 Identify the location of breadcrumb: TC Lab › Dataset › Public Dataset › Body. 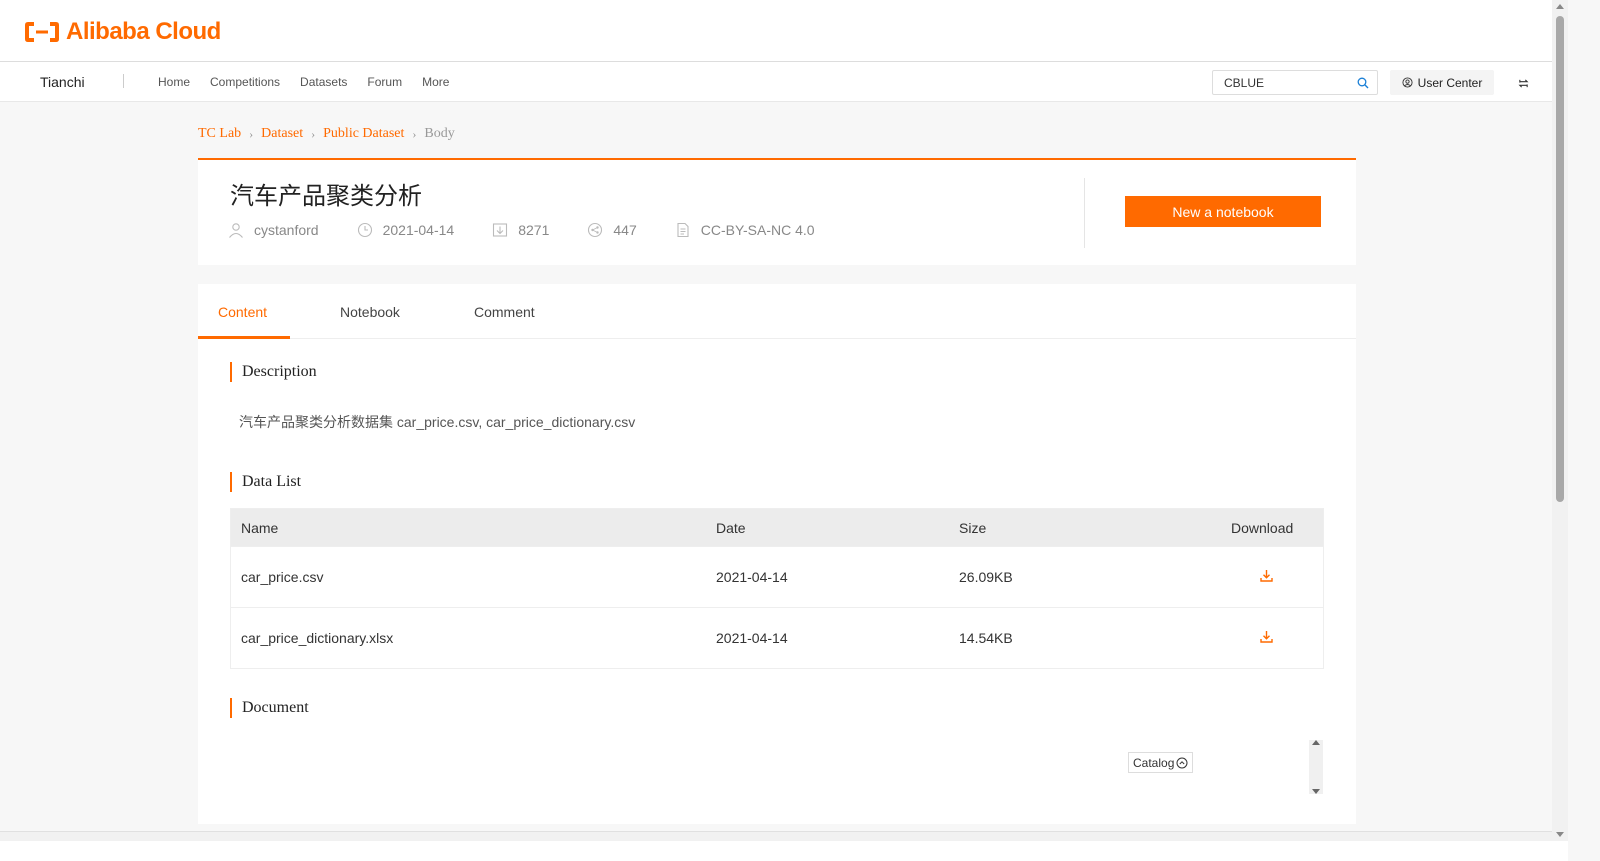
(326, 134).